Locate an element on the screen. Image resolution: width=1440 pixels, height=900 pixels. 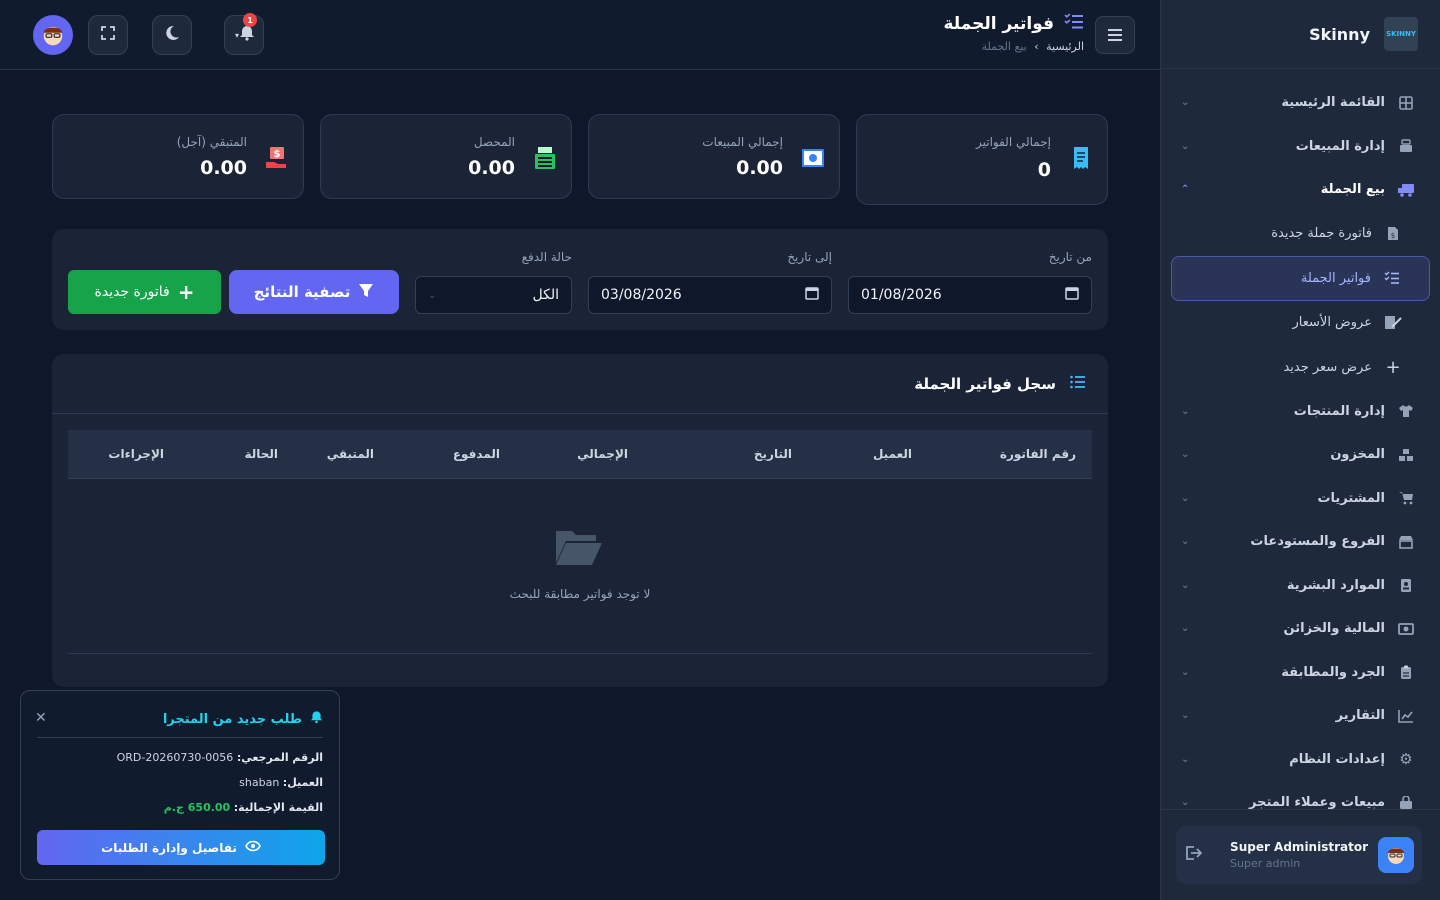
toast-customer-label: العميل: is located at coordinates (302, 782).